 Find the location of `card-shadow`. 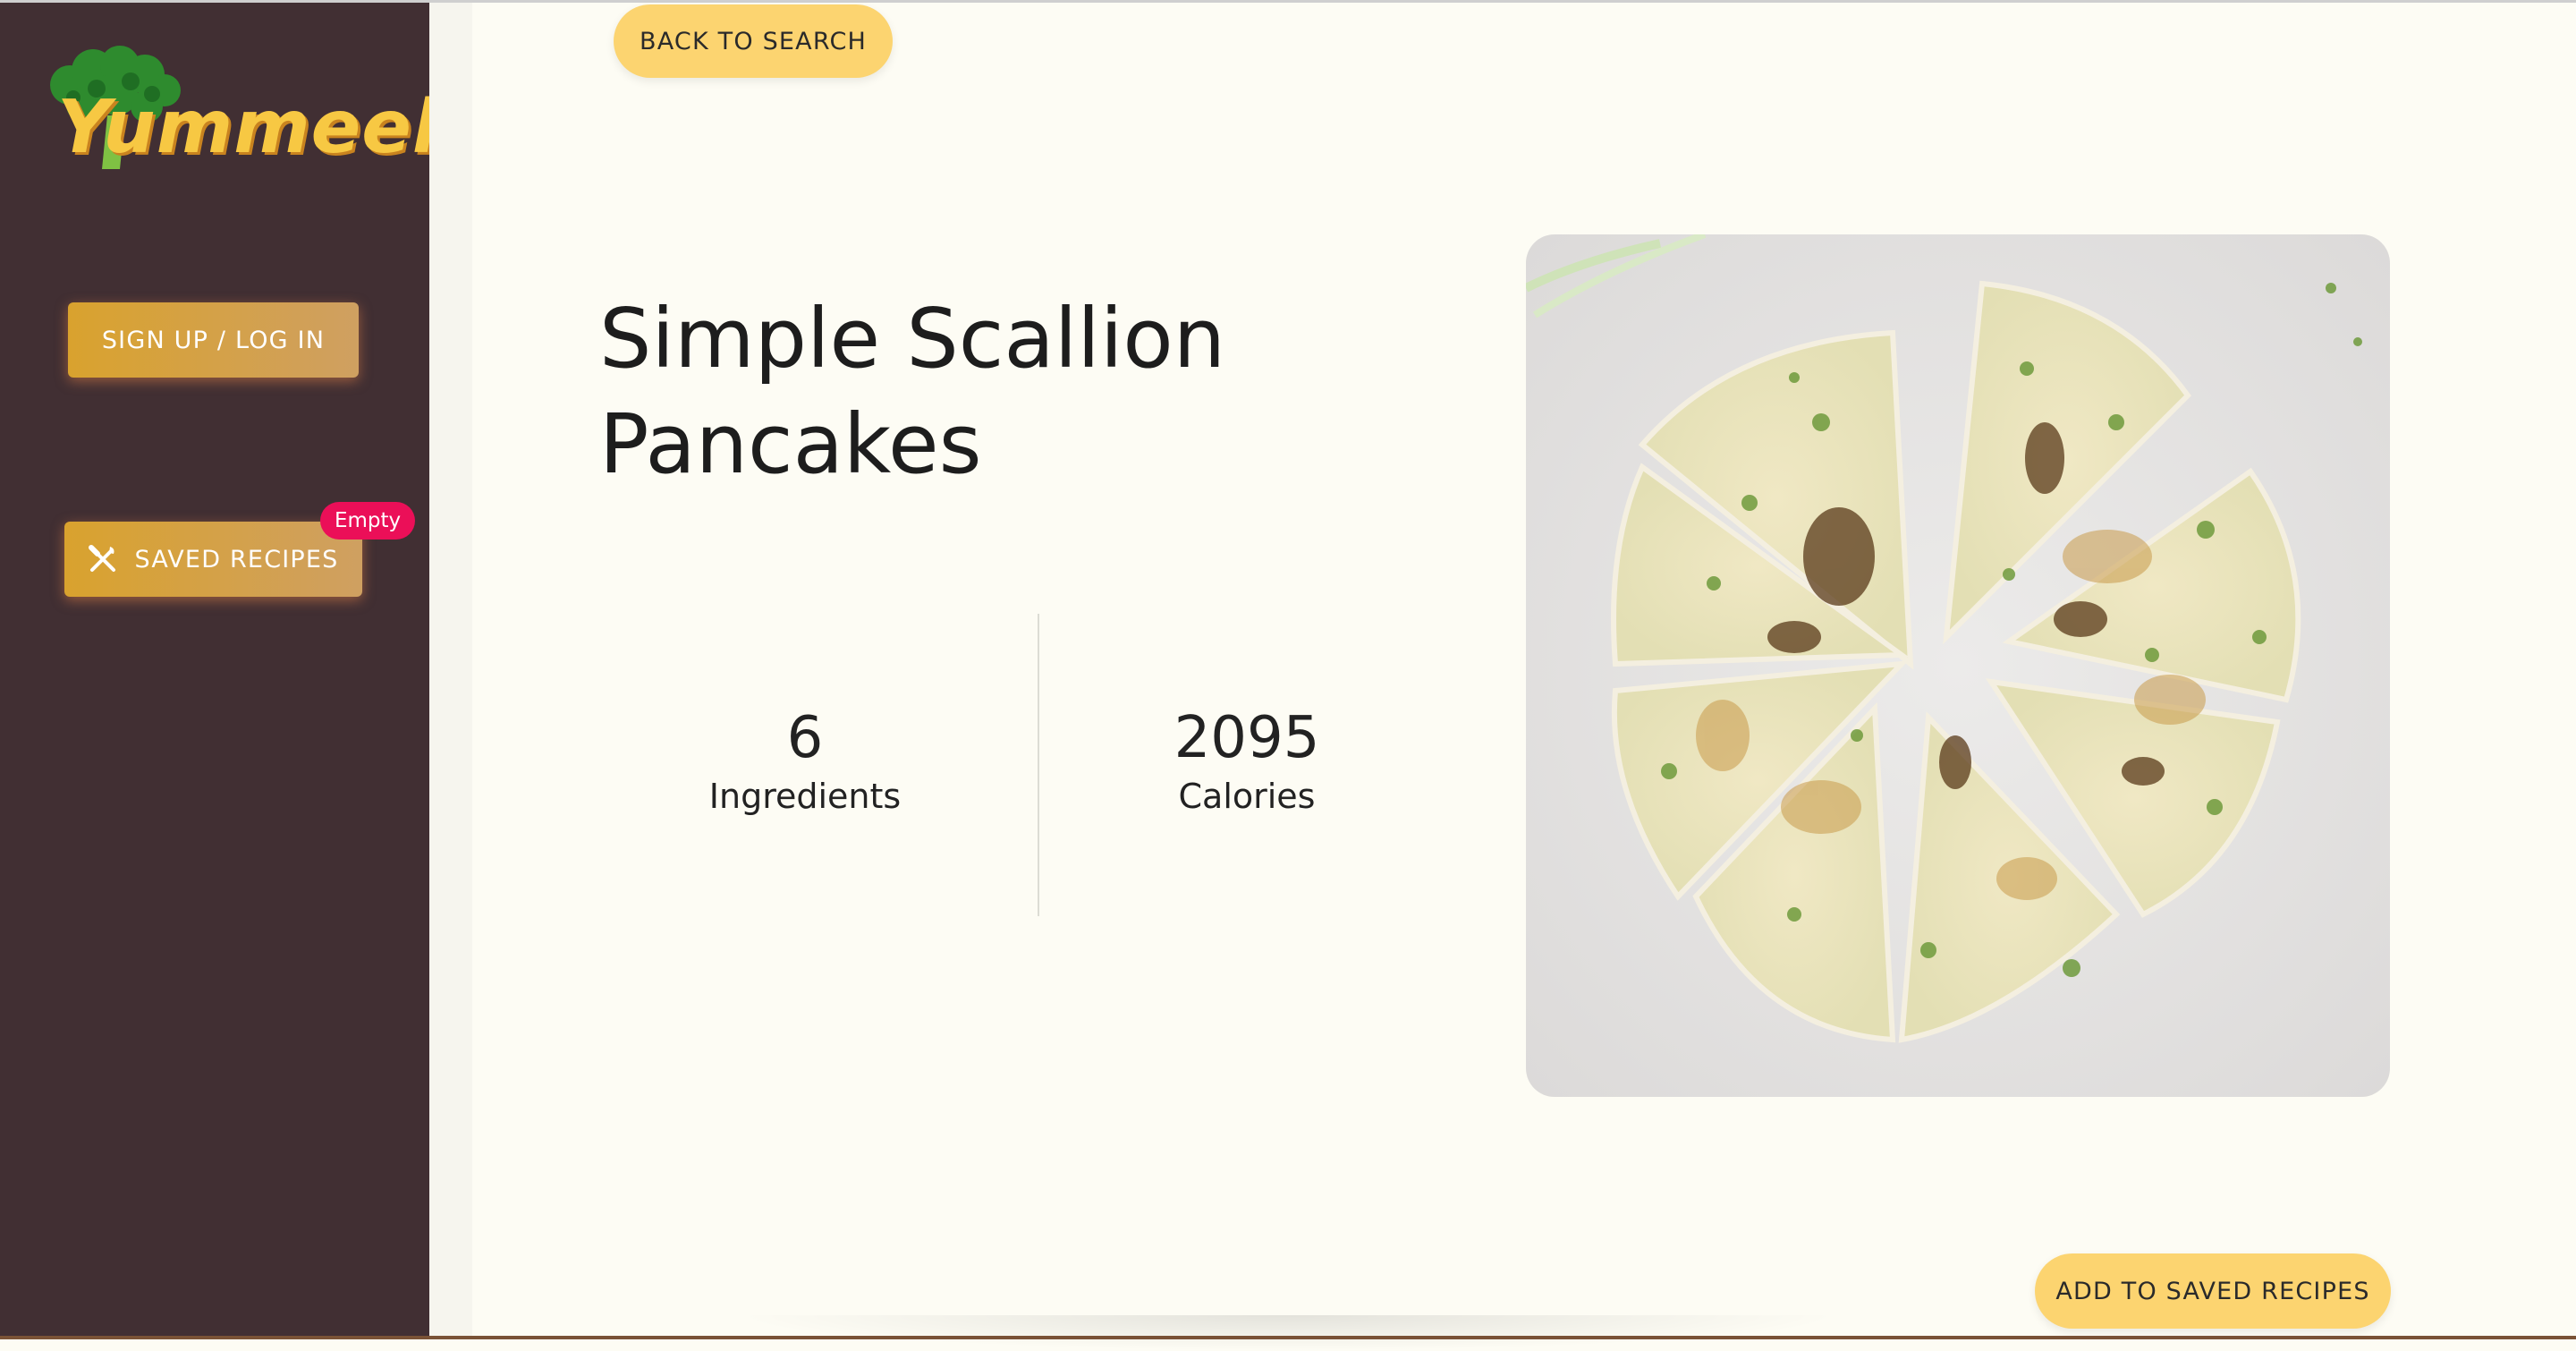

card-shadow is located at coordinates (1288, 1333).